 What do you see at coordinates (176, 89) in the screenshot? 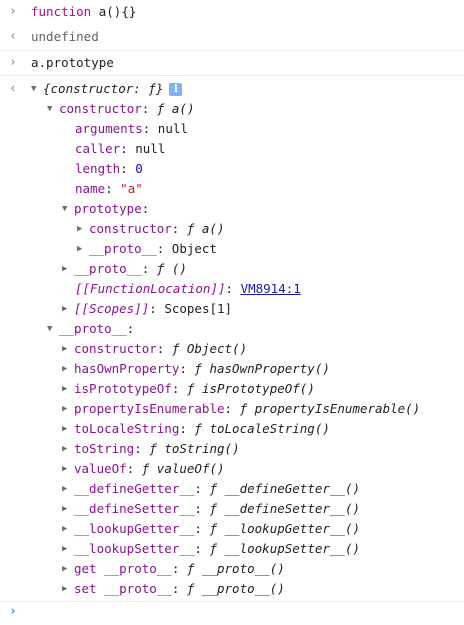
I see `info-icon: i` at bounding box center [176, 89].